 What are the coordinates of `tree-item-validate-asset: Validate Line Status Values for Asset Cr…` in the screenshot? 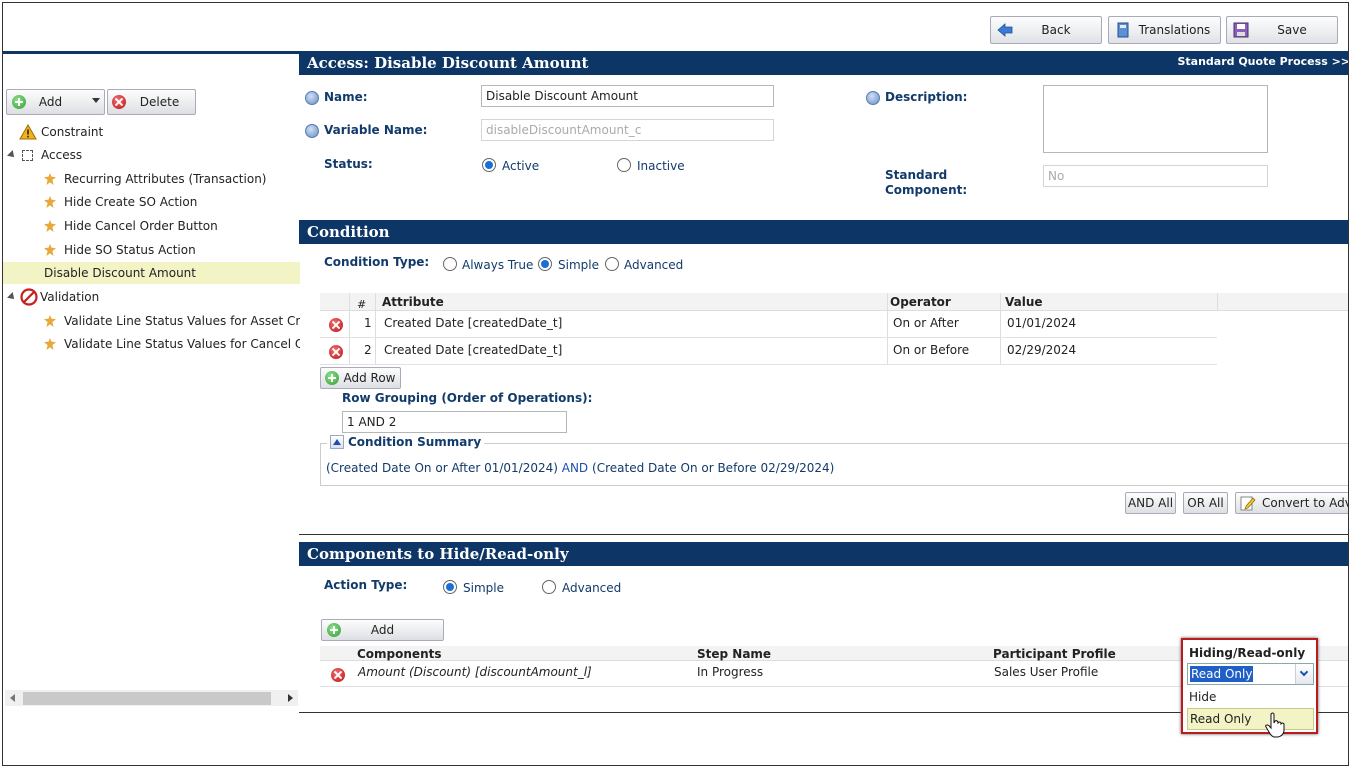 It's located at (172, 321).